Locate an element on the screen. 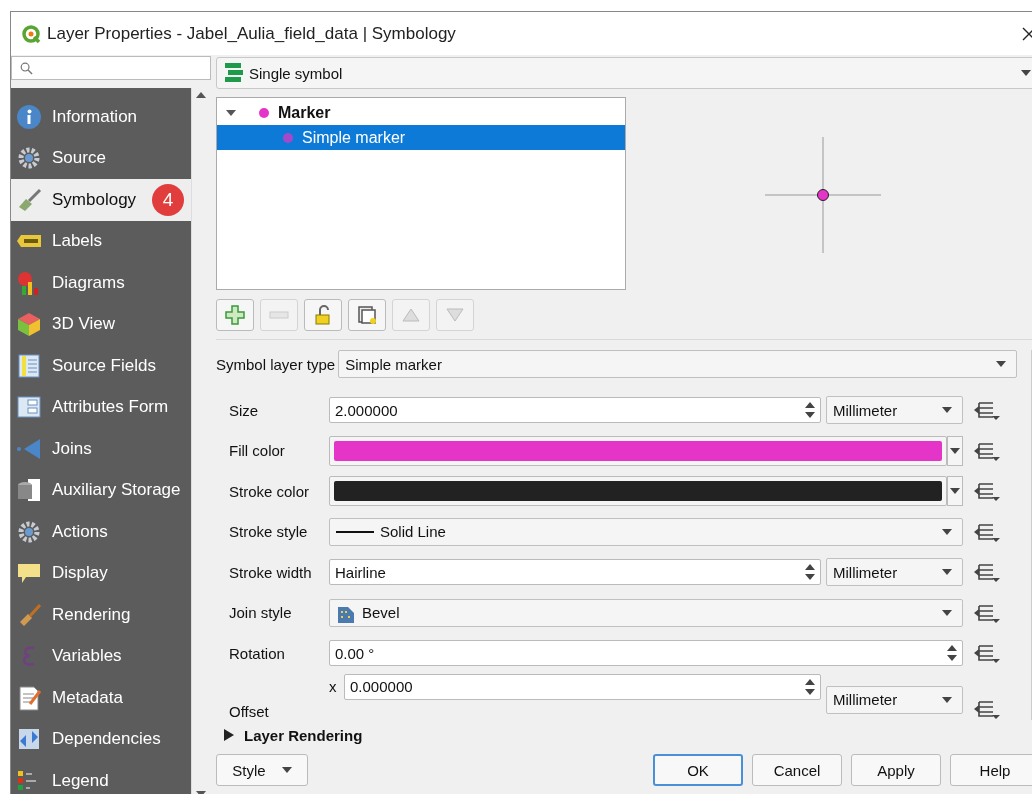 This screenshot has width=1032, height=794. field-label: Stroke width is located at coordinates (271, 572).